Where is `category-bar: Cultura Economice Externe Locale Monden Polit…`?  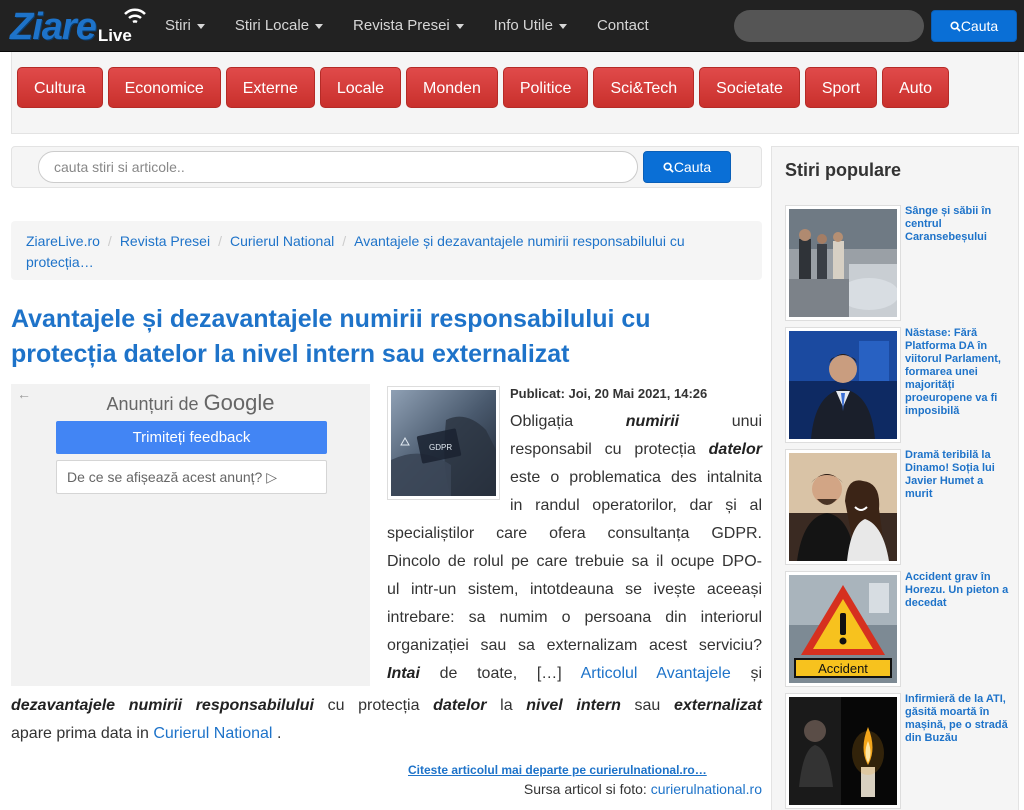
category-bar: Cultura Economice Externe Locale Monden Polit… is located at coordinates (515, 93).